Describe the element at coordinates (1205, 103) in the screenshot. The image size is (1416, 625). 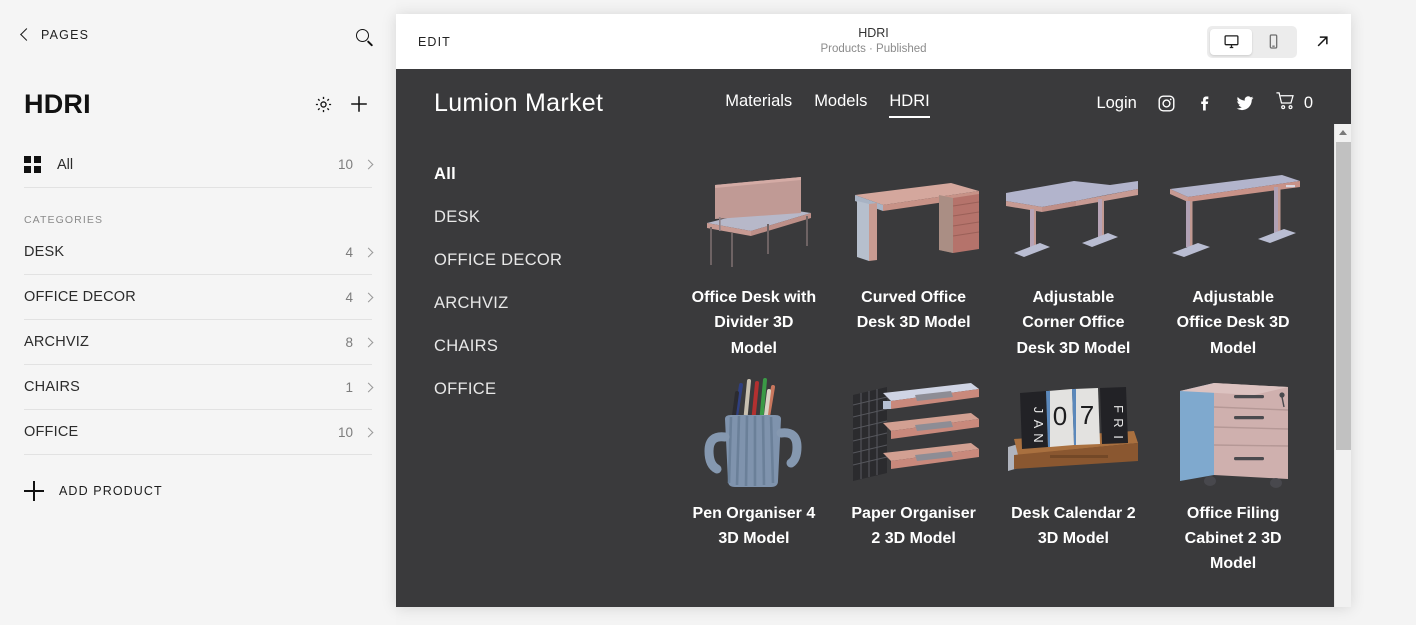
I see `facebook-icon` at that location.